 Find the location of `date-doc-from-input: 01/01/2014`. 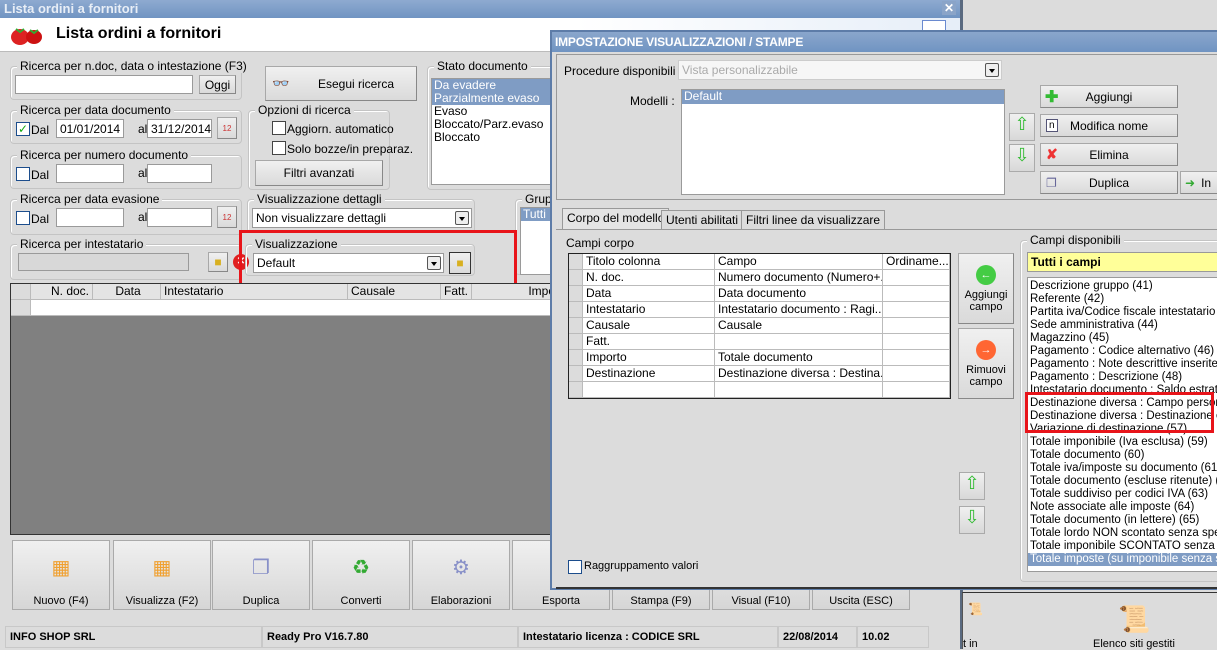

date-doc-from-input: 01/01/2014 is located at coordinates (90, 128).